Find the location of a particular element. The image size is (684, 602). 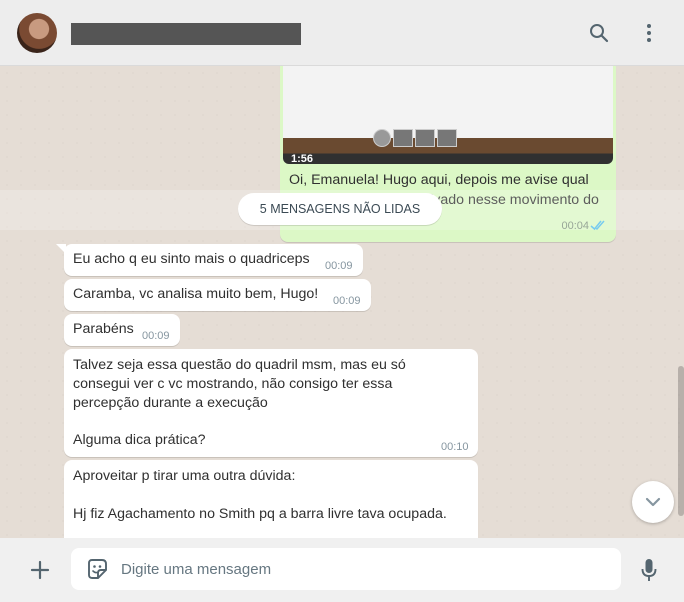

message-input-box is located at coordinates (346, 569).